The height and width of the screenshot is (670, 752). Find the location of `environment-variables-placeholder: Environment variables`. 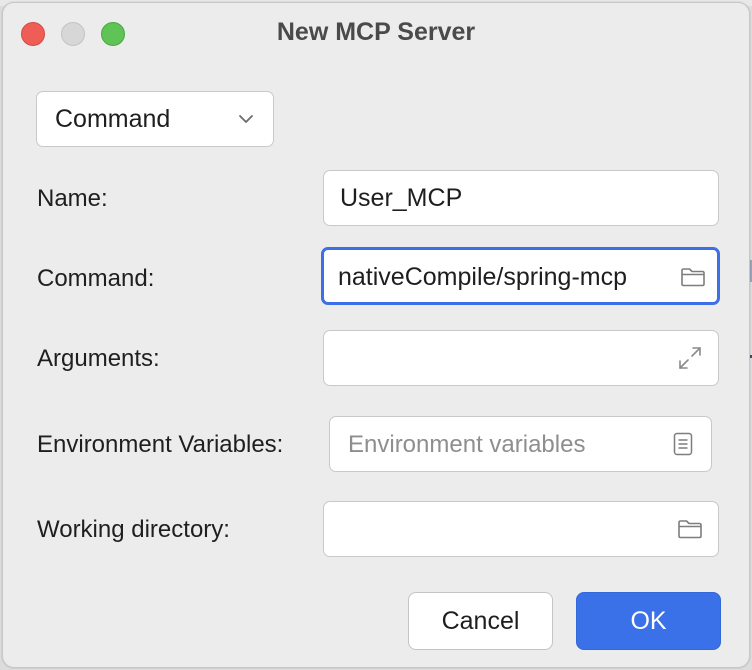

environment-variables-placeholder: Environment variables is located at coordinates (467, 444).